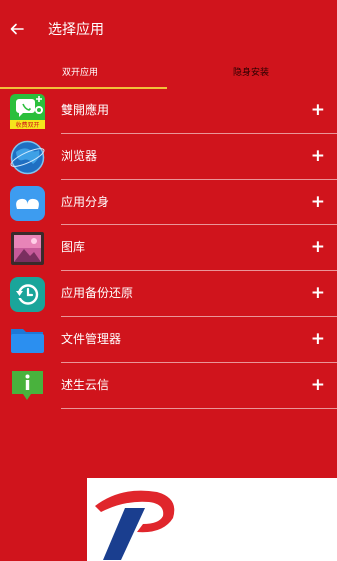  I want to click on list-item: 浏览器 +, so click(168, 157).